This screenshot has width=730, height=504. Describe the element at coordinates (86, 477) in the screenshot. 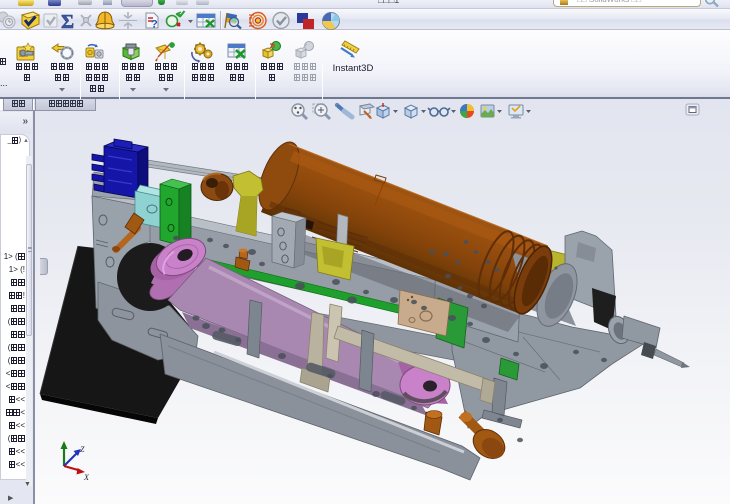

I see `svg-text: X` at that location.